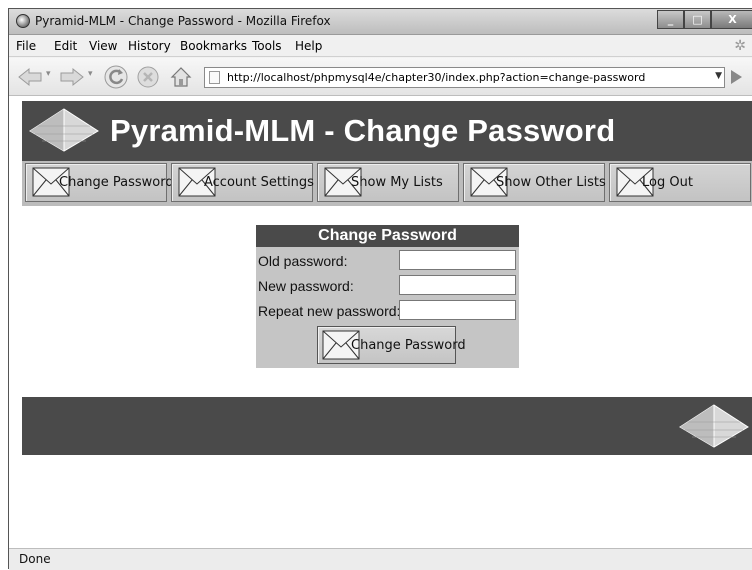 The width and height of the screenshot is (752, 570). What do you see at coordinates (718, 76) in the screenshot?
I see `url-dropdown-icon: ▼` at bounding box center [718, 76].